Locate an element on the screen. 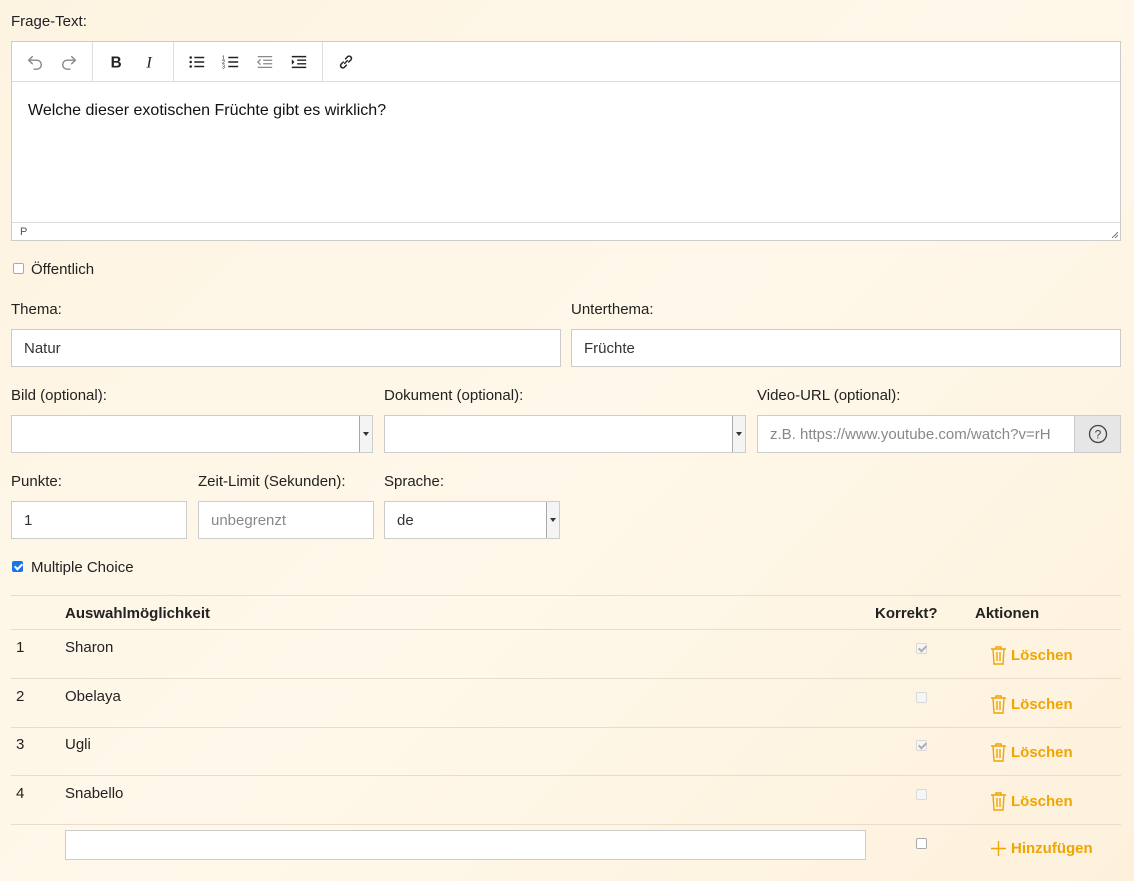 The width and height of the screenshot is (1134, 881). svg-text: I is located at coordinates (149, 62).